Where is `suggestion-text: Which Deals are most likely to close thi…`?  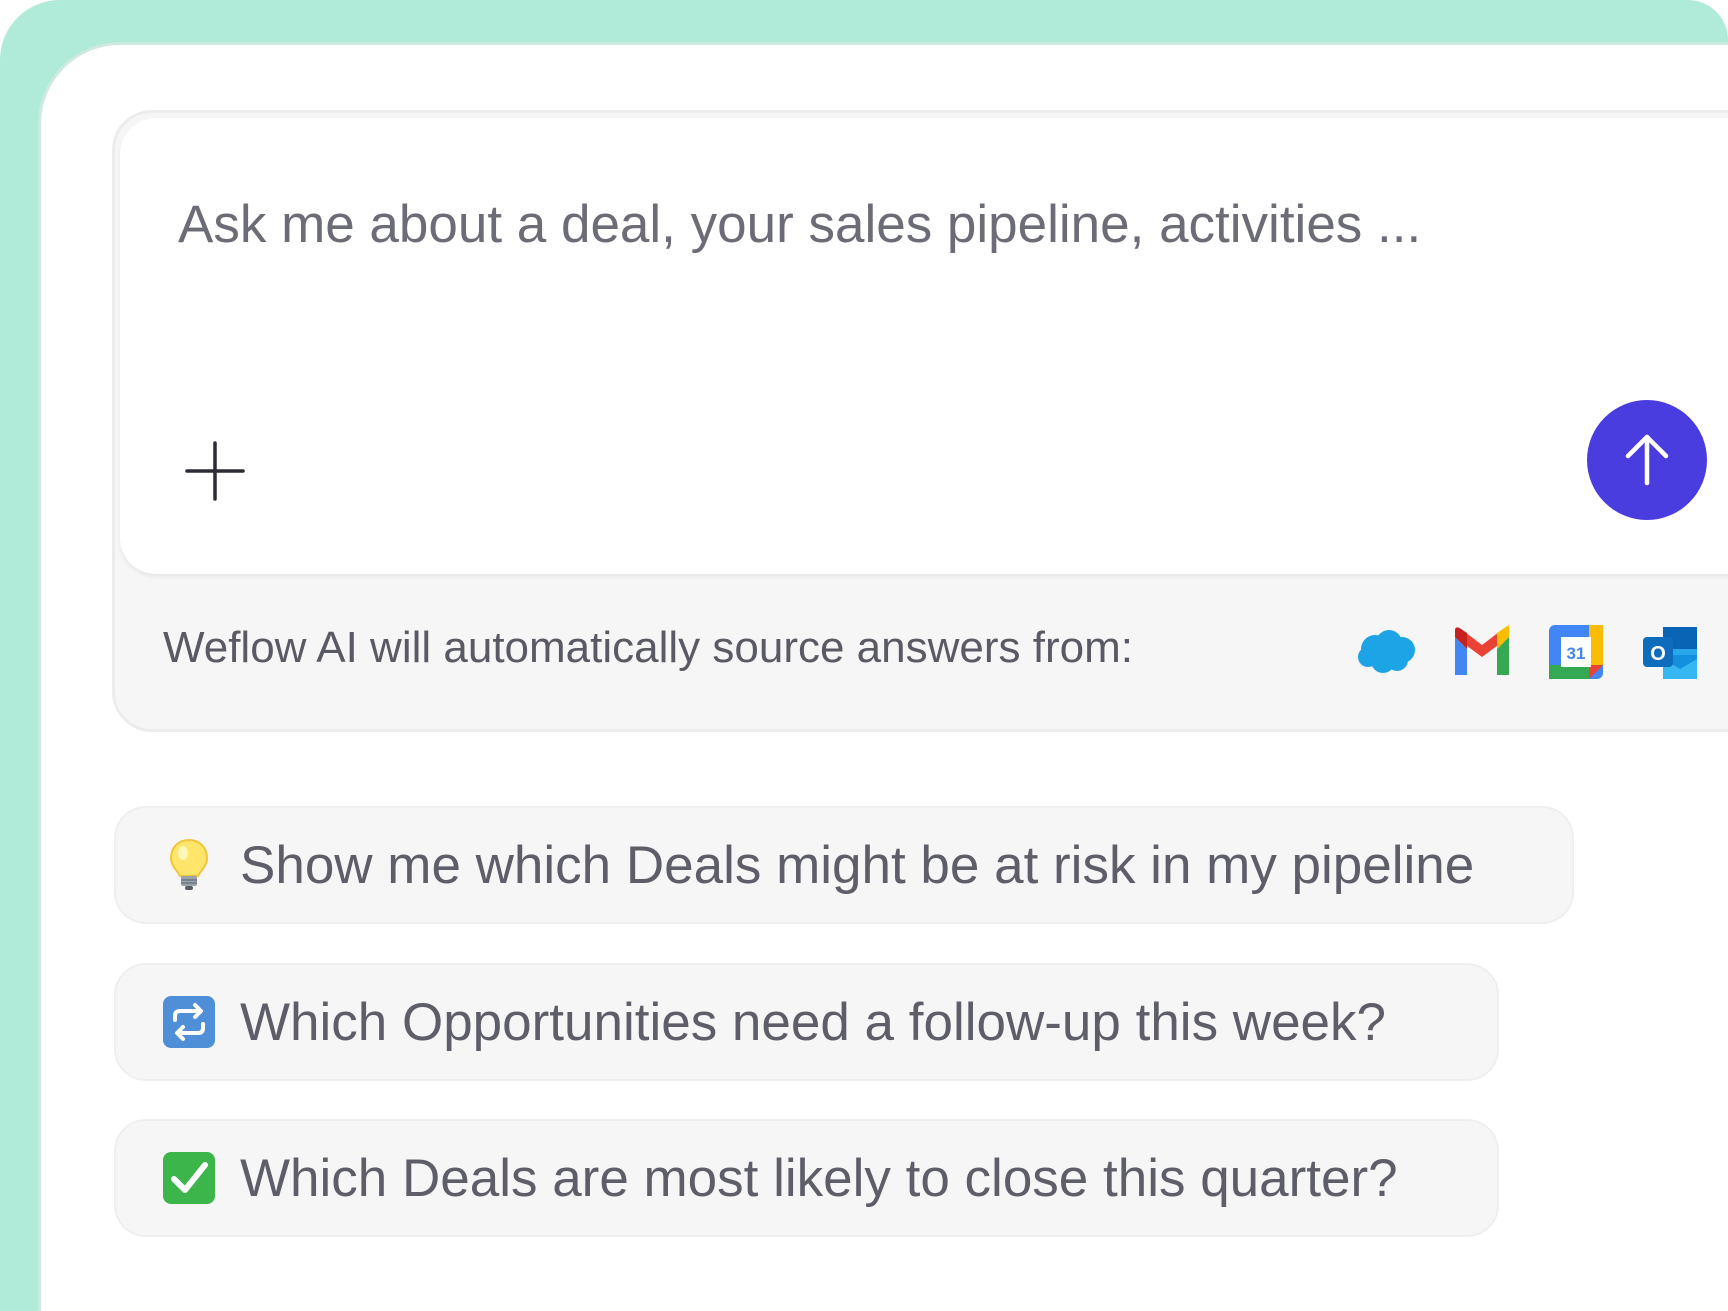
suggestion-text: Which Deals are most likely to close thi… is located at coordinates (819, 1178).